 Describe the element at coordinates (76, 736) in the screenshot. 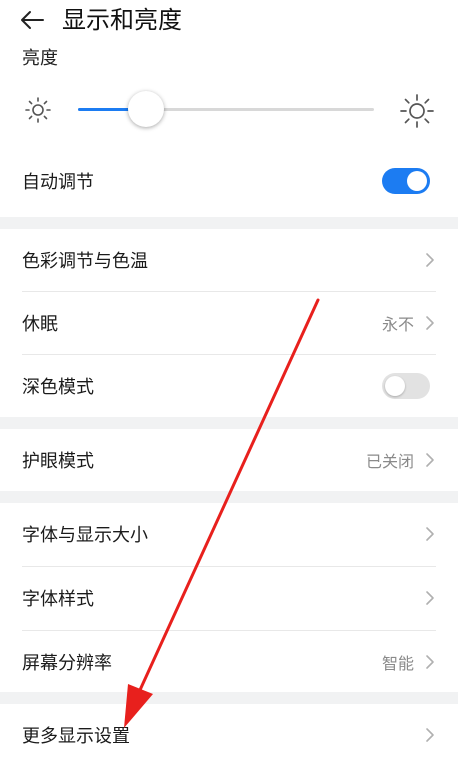

I see `more-display-settings-label: 更多显示设置` at that location.